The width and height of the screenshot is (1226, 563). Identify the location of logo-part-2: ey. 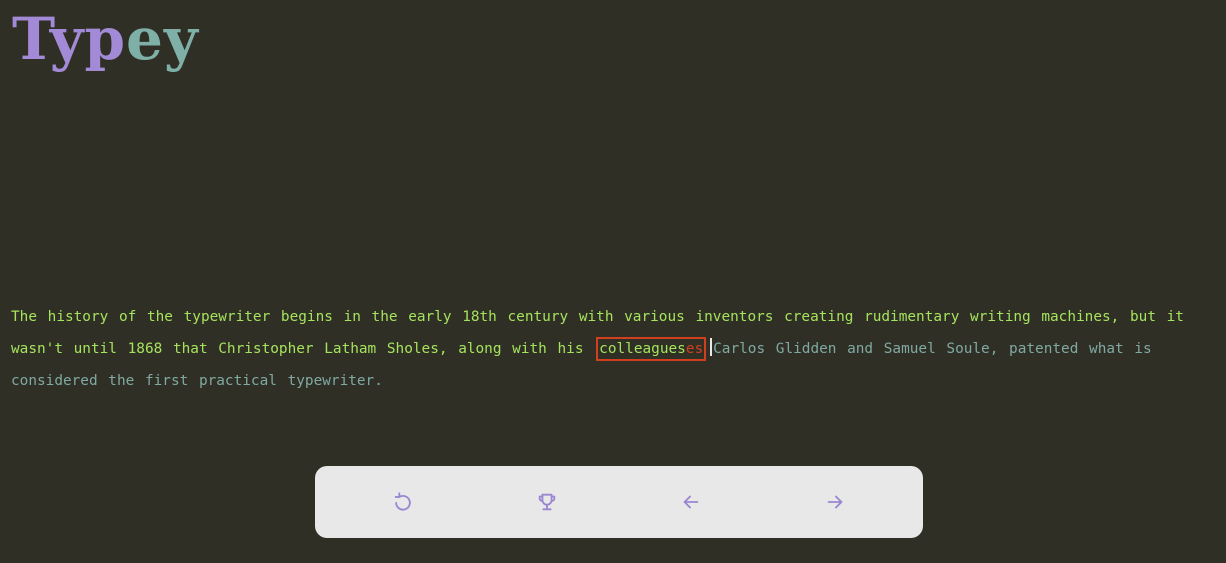
(162, 39).